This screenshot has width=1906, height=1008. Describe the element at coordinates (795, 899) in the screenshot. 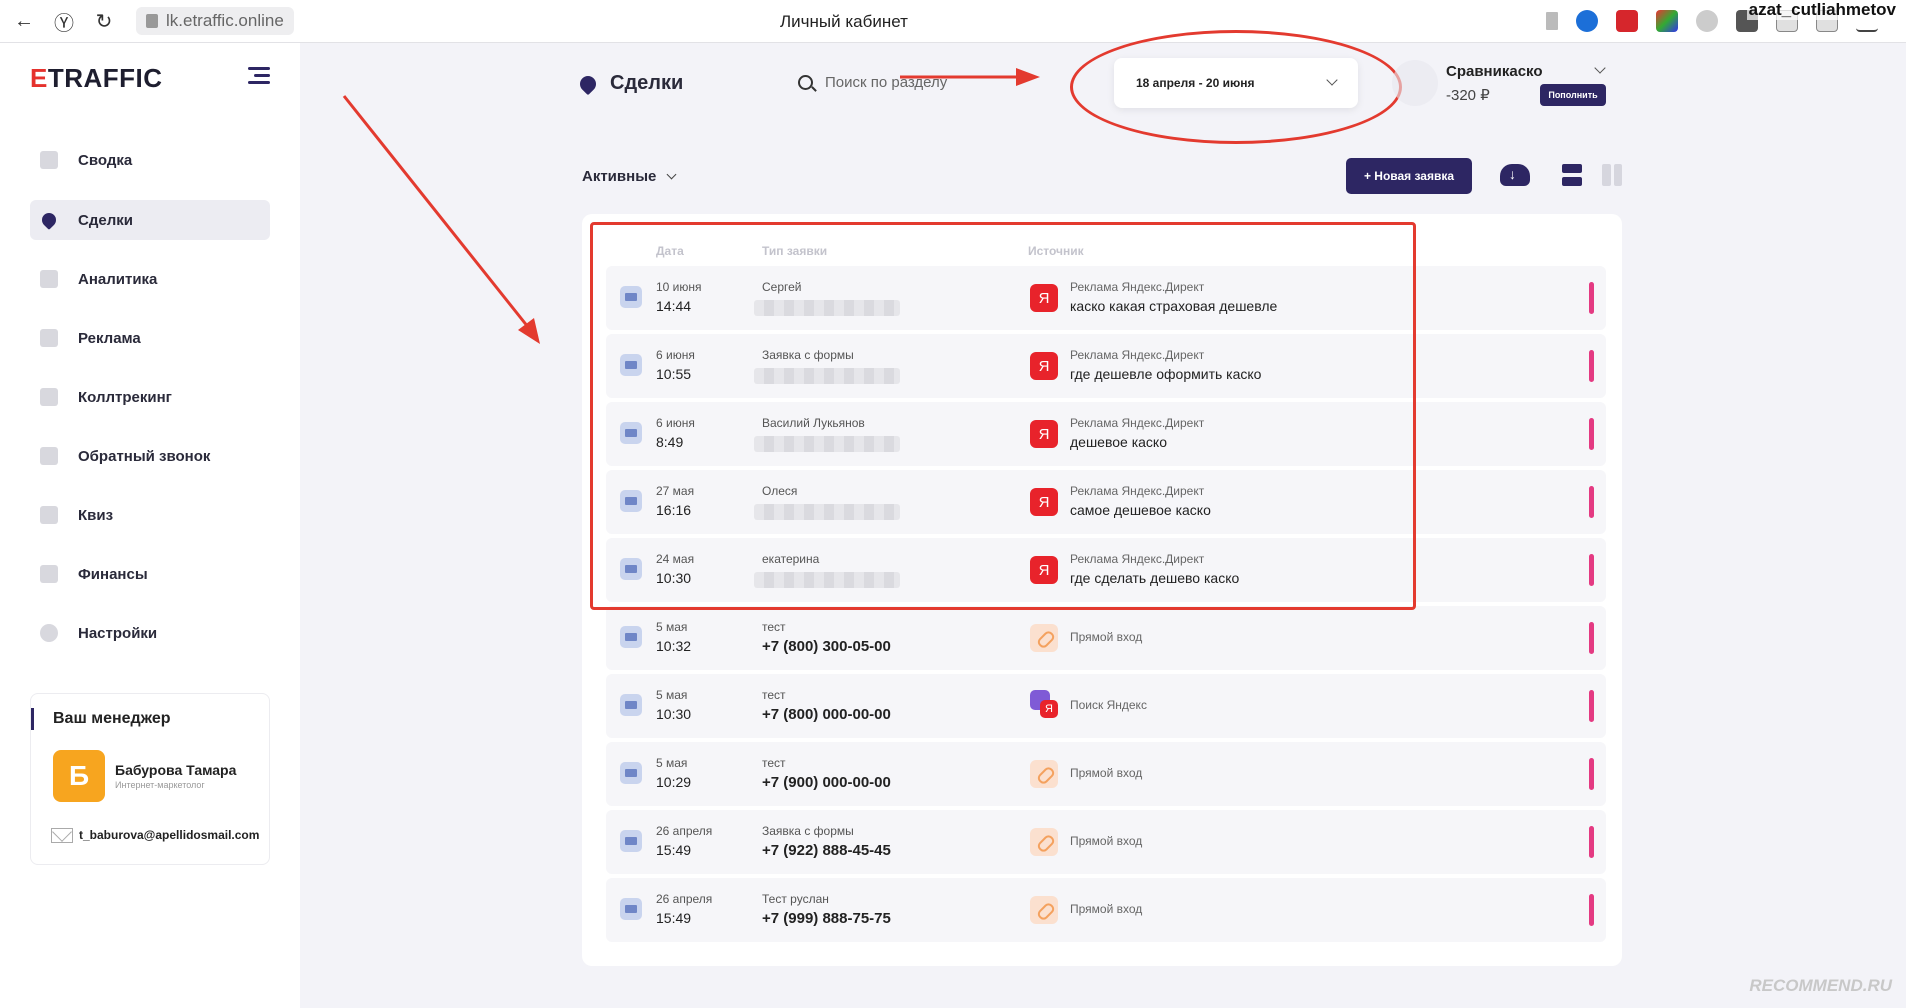

I see `request-type: Тест руслан` at that location.